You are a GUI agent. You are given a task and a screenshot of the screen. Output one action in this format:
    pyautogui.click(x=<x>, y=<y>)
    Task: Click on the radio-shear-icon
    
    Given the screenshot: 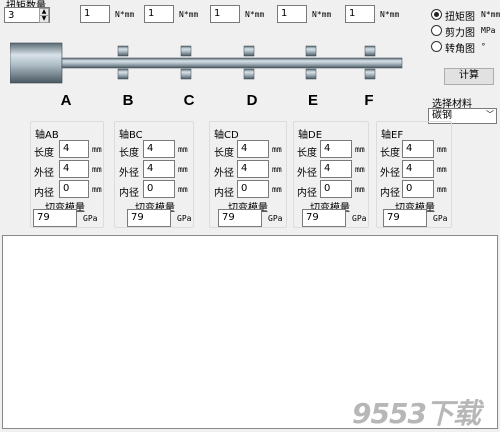 What is the action you would take?
    pyautogui.click(x=436, y=30)
    